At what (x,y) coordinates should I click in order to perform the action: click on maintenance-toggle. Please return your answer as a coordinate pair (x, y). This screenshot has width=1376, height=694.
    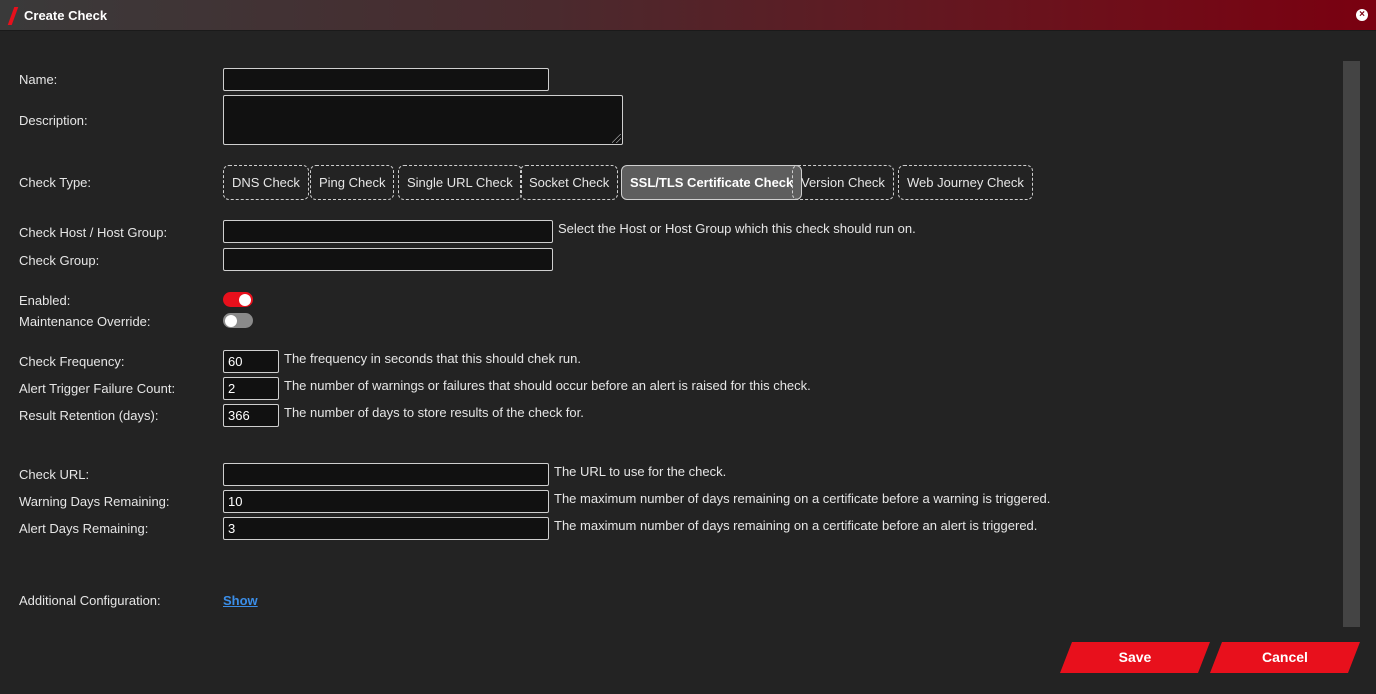
    Looking at the image, I should click on (238, 320).